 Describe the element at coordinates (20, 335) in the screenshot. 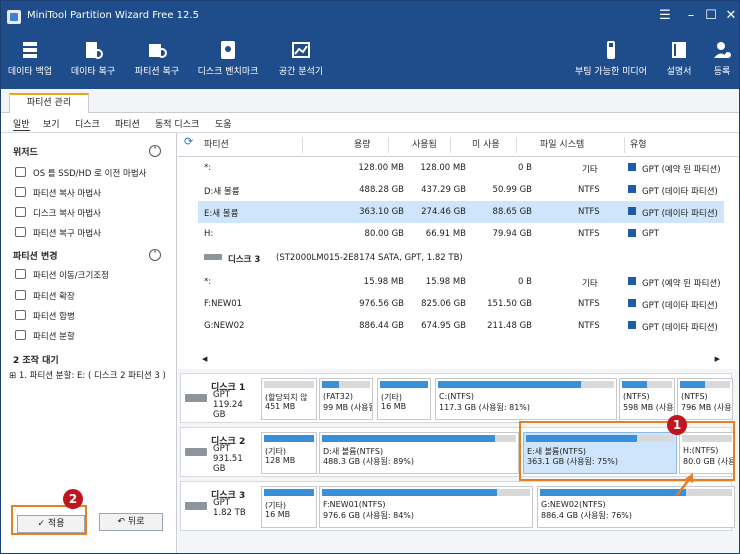

I see `split-icon` at that location.